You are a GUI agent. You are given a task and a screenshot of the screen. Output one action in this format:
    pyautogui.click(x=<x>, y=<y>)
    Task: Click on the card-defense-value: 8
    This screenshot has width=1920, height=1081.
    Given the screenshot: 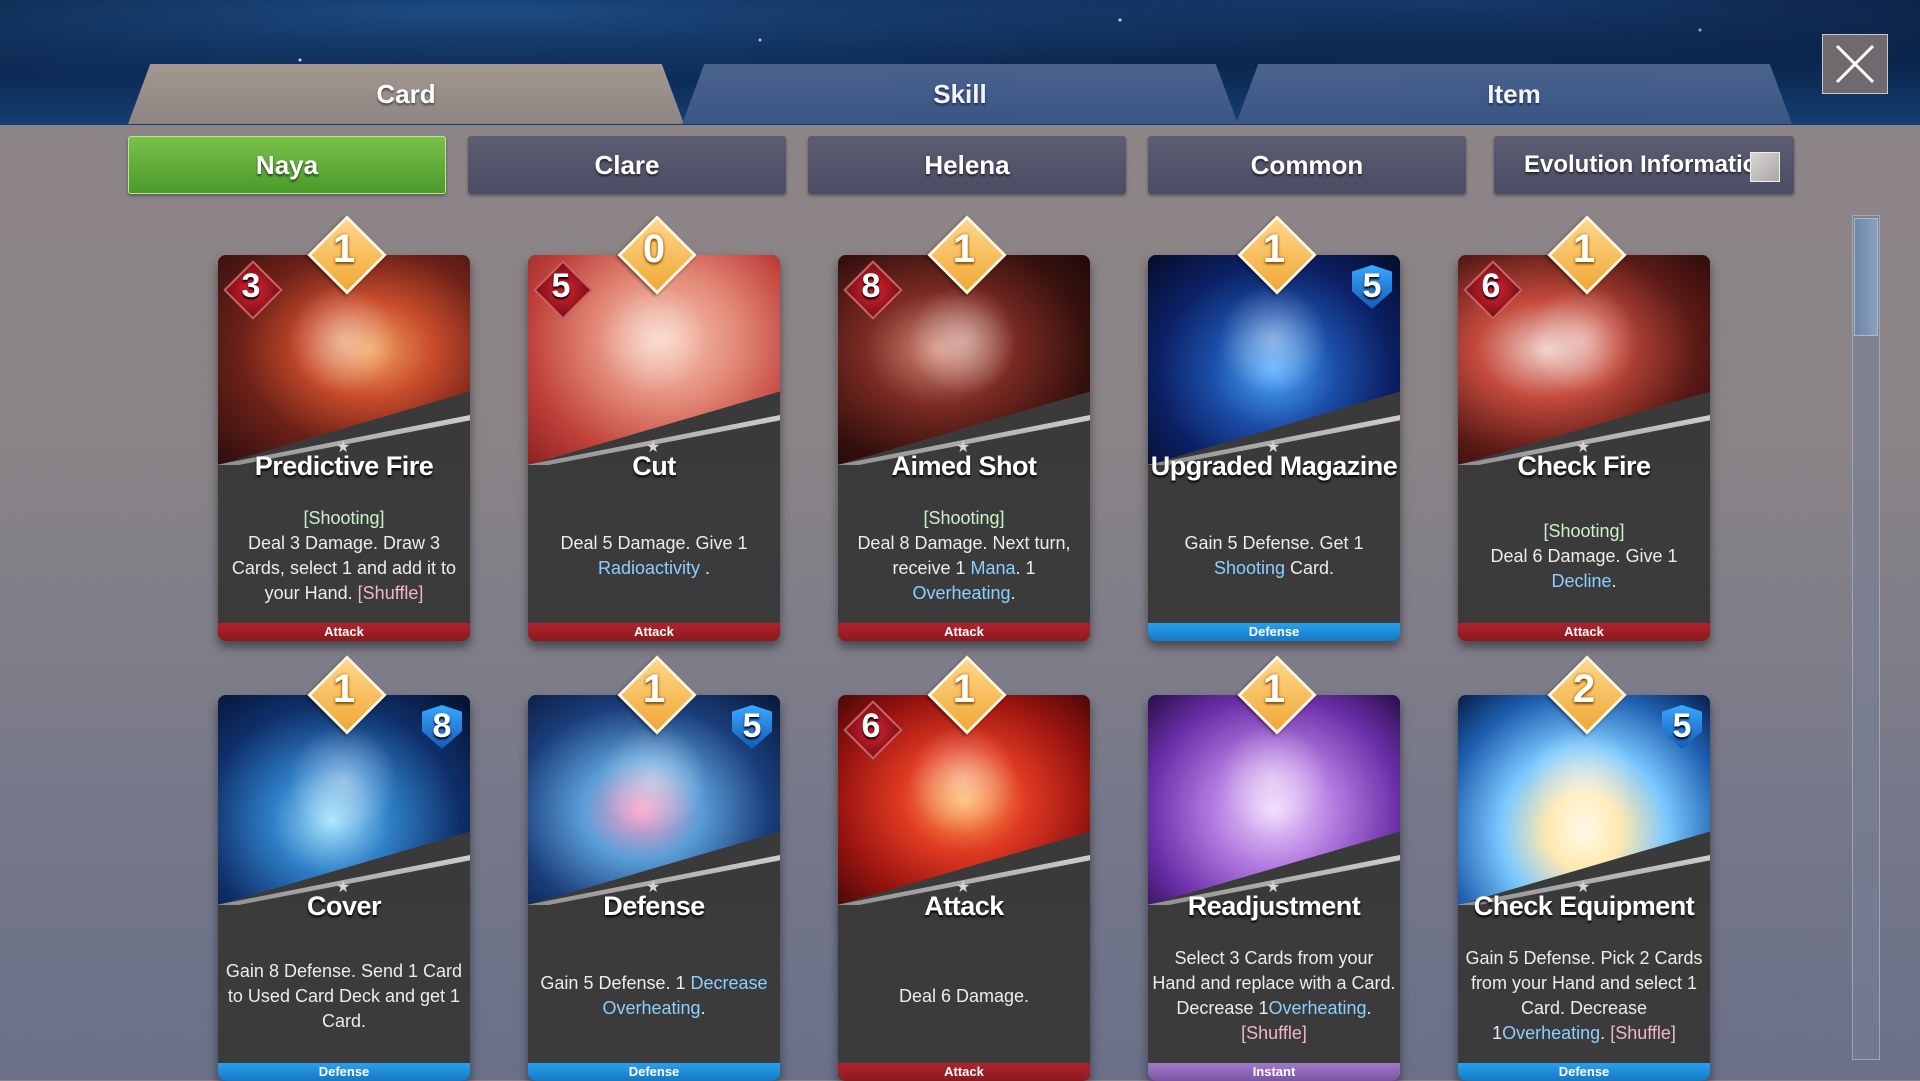 What is the action you would take?
    pyautogui.click(x=442, y=726)
    